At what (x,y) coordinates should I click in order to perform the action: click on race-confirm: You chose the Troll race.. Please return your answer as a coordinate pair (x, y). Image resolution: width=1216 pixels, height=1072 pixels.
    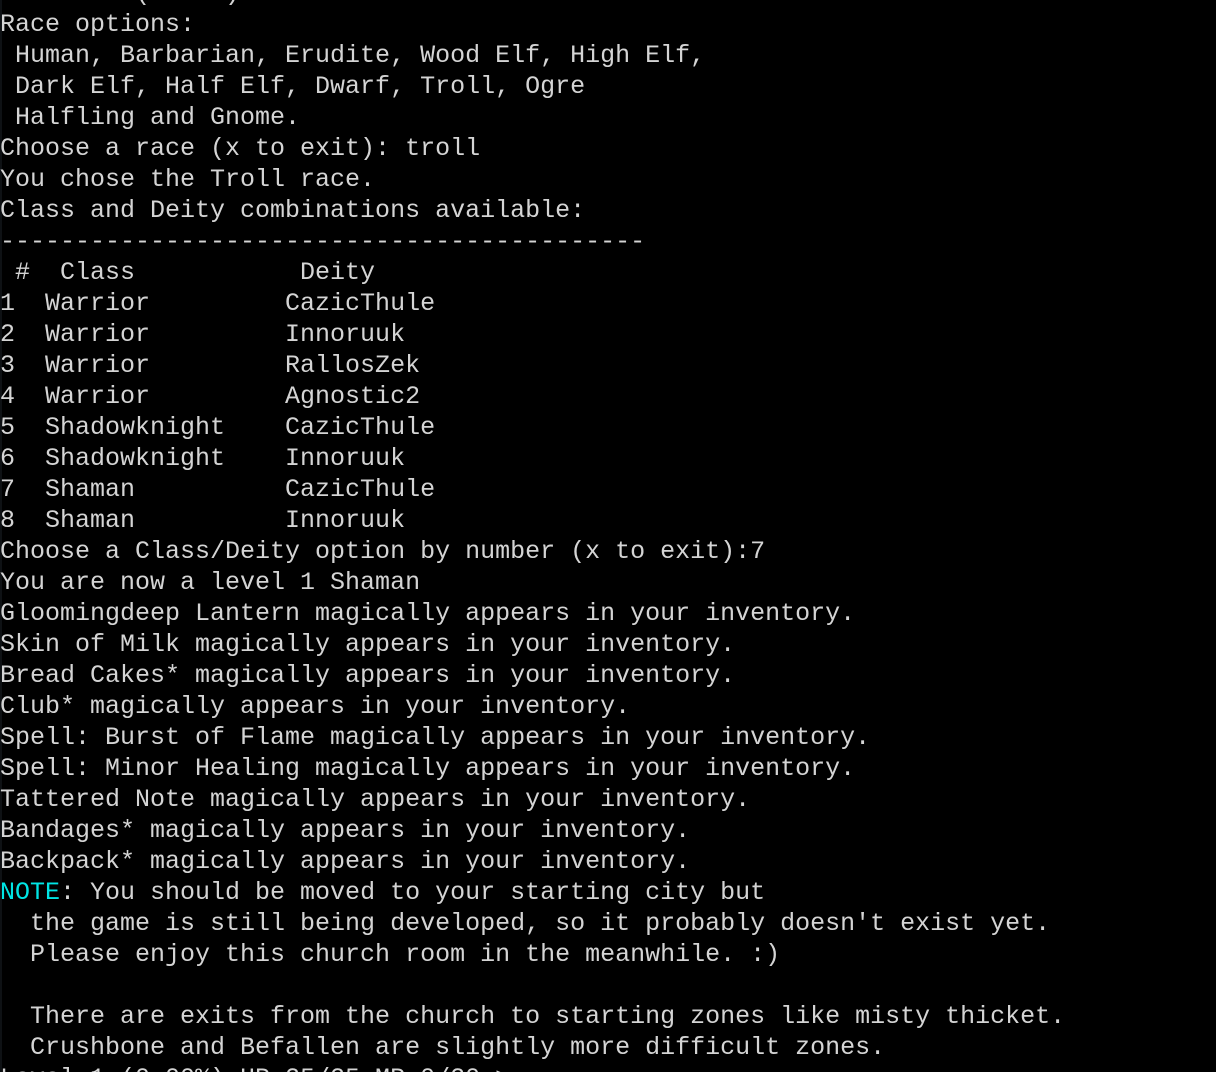
    Looking at the image, I should click on (188, 179).